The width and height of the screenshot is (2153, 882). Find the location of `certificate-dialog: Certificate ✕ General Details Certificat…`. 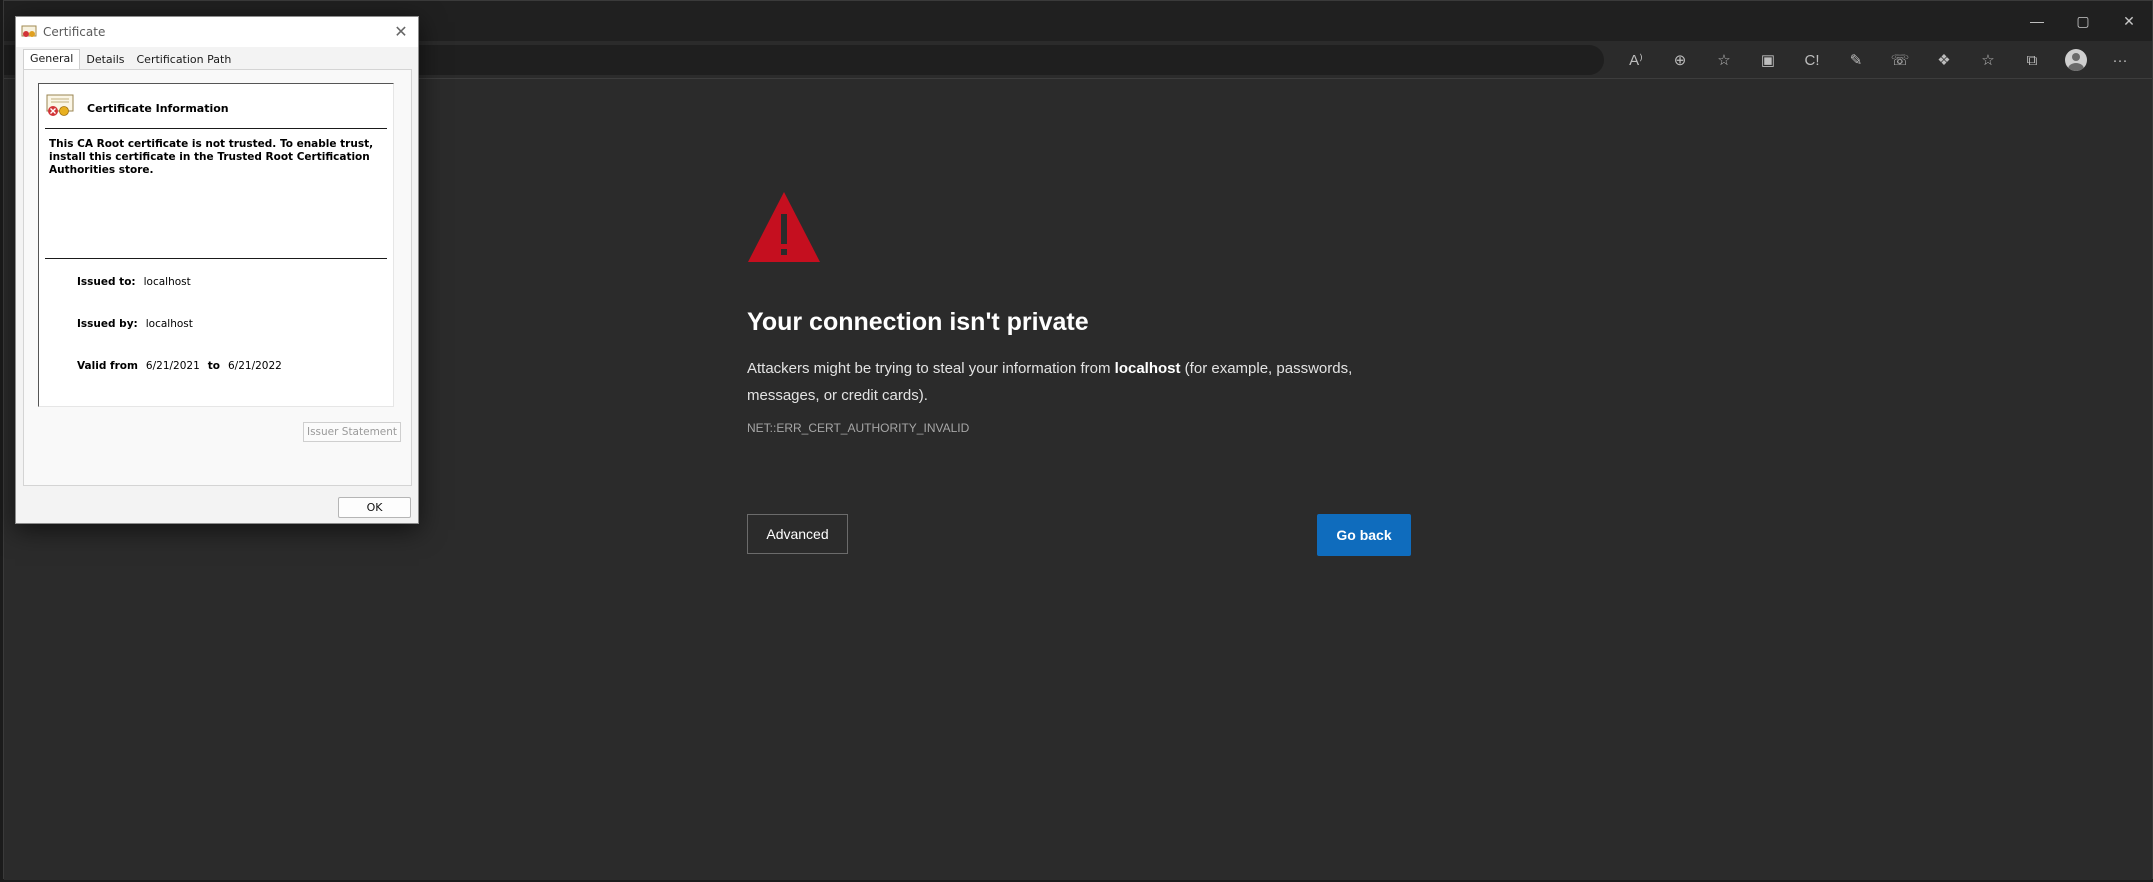

certificate-dialog: Certificate ✕ General Details Certificat… is located at coordinates (217, 270).